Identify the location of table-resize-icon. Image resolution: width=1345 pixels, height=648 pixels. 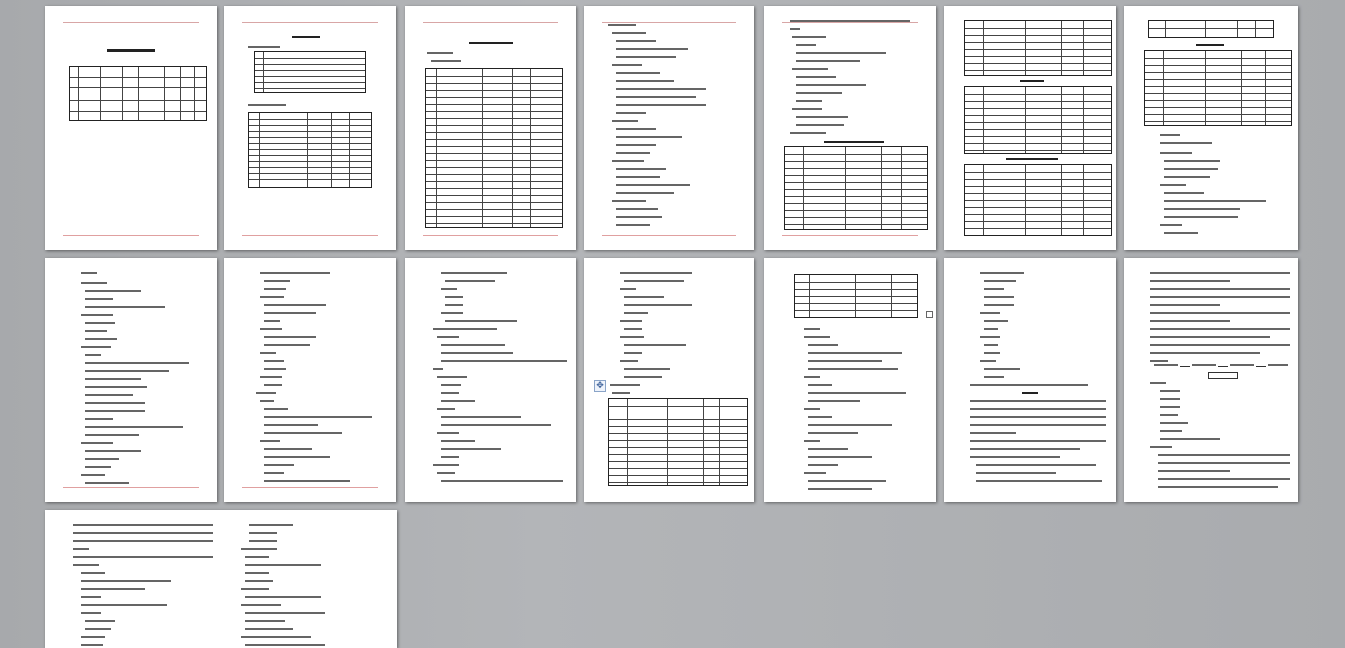
(929, 314).